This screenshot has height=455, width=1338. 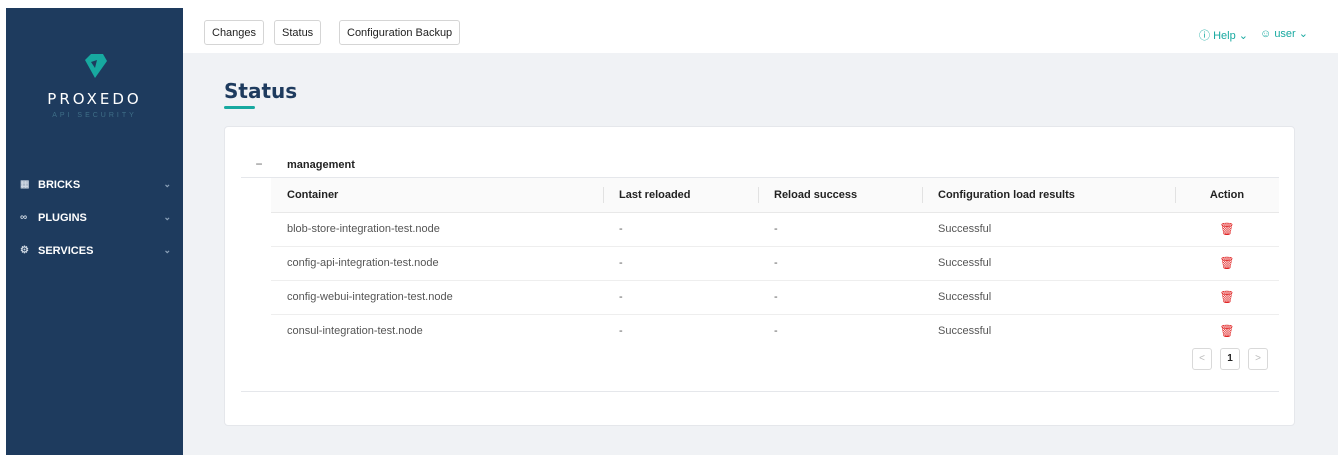 I want to click on cell-container: blob-store-integration-test.node, so click(x=437, y=229).